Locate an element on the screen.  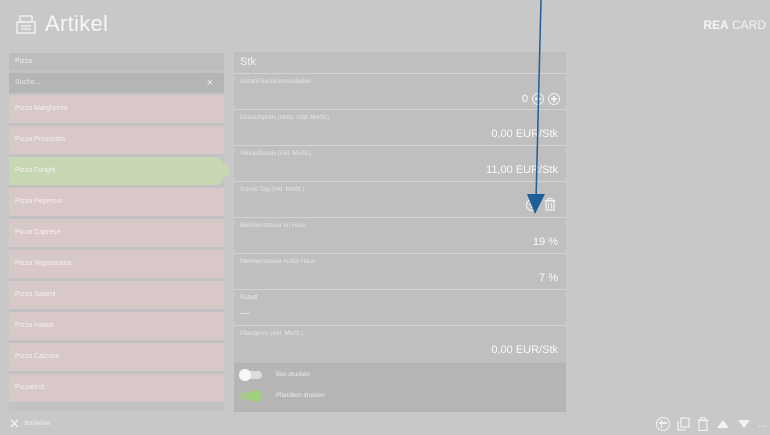
list-item-label: Pizza Hawai is located at coordinates (34, 325).